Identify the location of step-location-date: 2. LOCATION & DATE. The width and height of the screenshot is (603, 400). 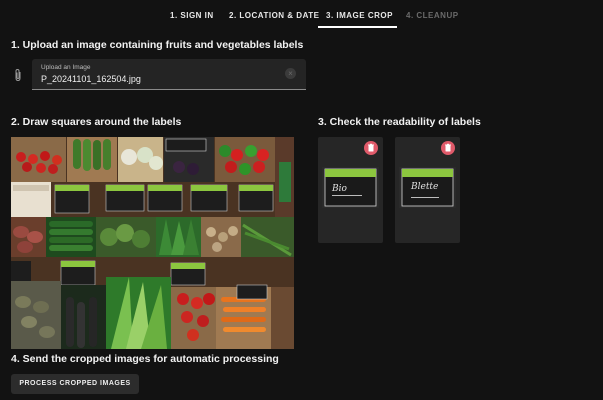
(274, 15).